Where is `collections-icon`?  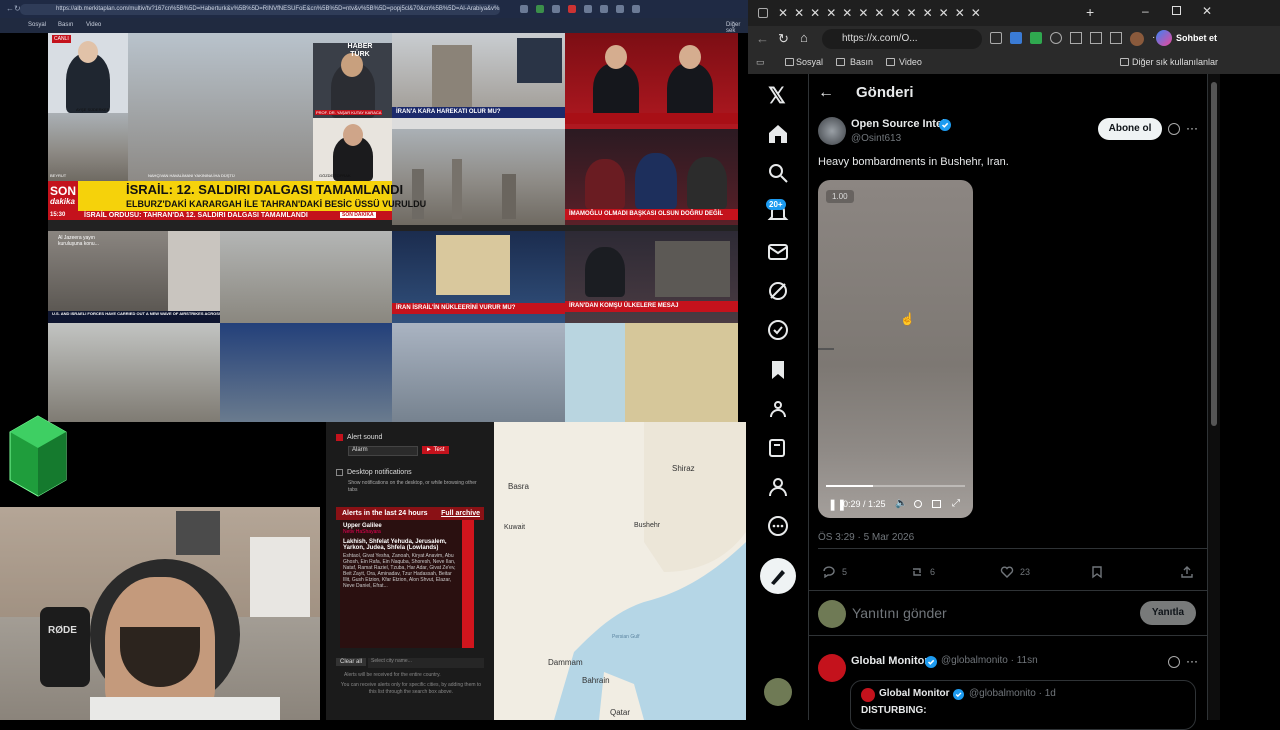
collections-icon is located at coordinates (1116, 38).